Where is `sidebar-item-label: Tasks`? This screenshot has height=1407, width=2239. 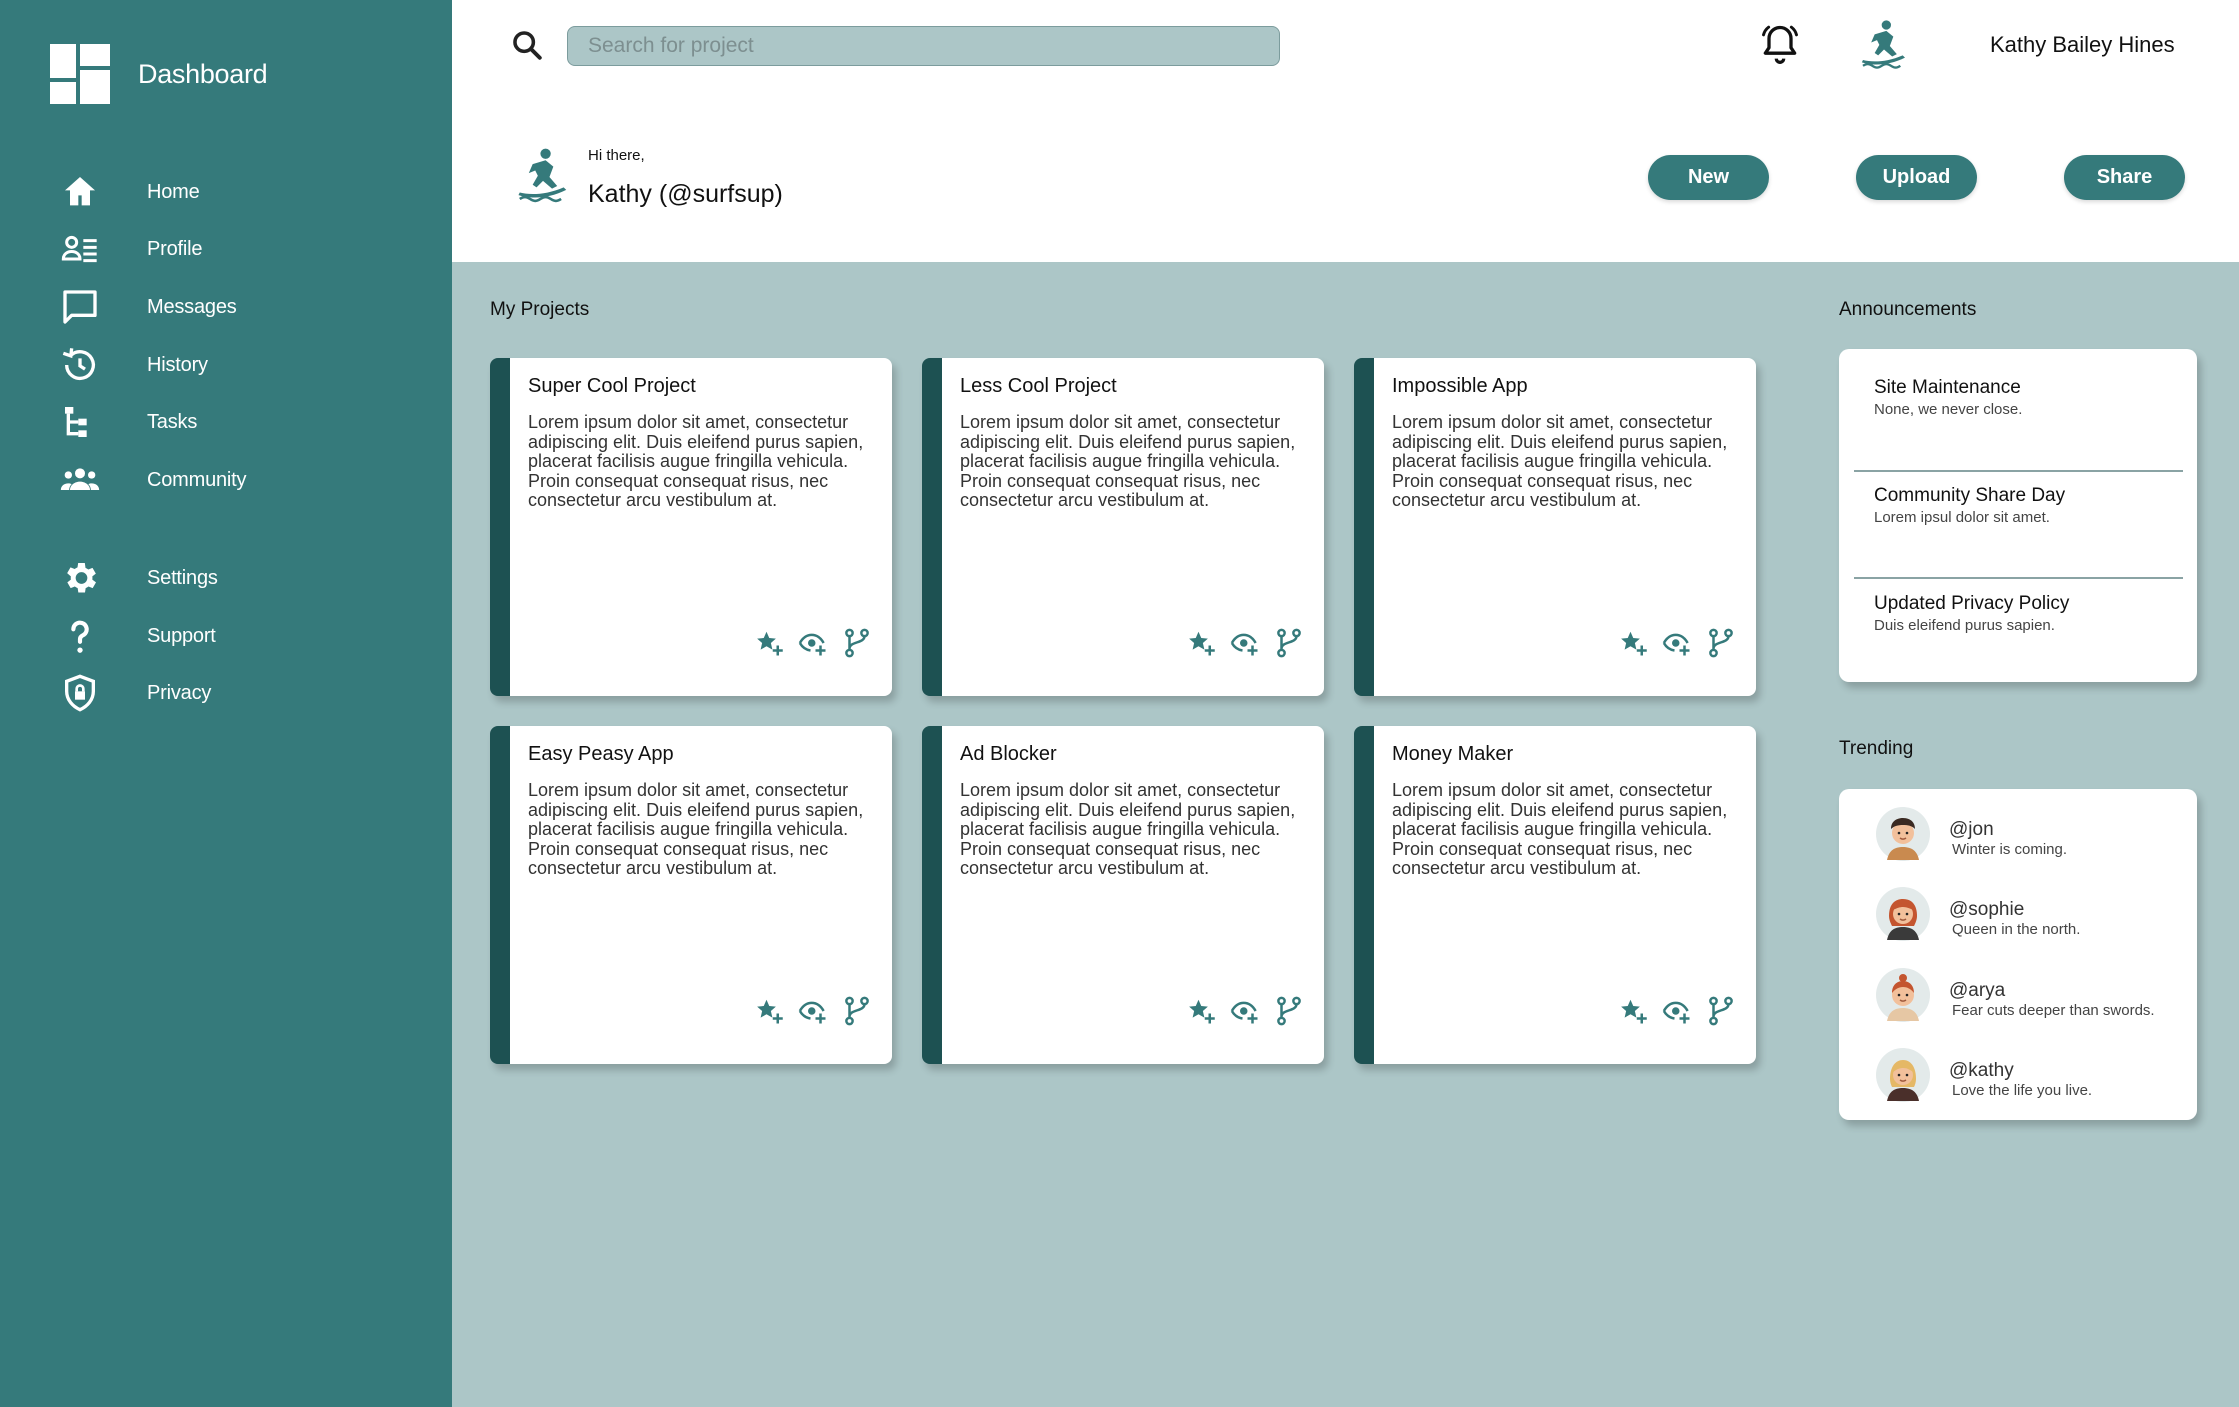 sidebar-item-label: Tasks is located at coordinates (172, 421).